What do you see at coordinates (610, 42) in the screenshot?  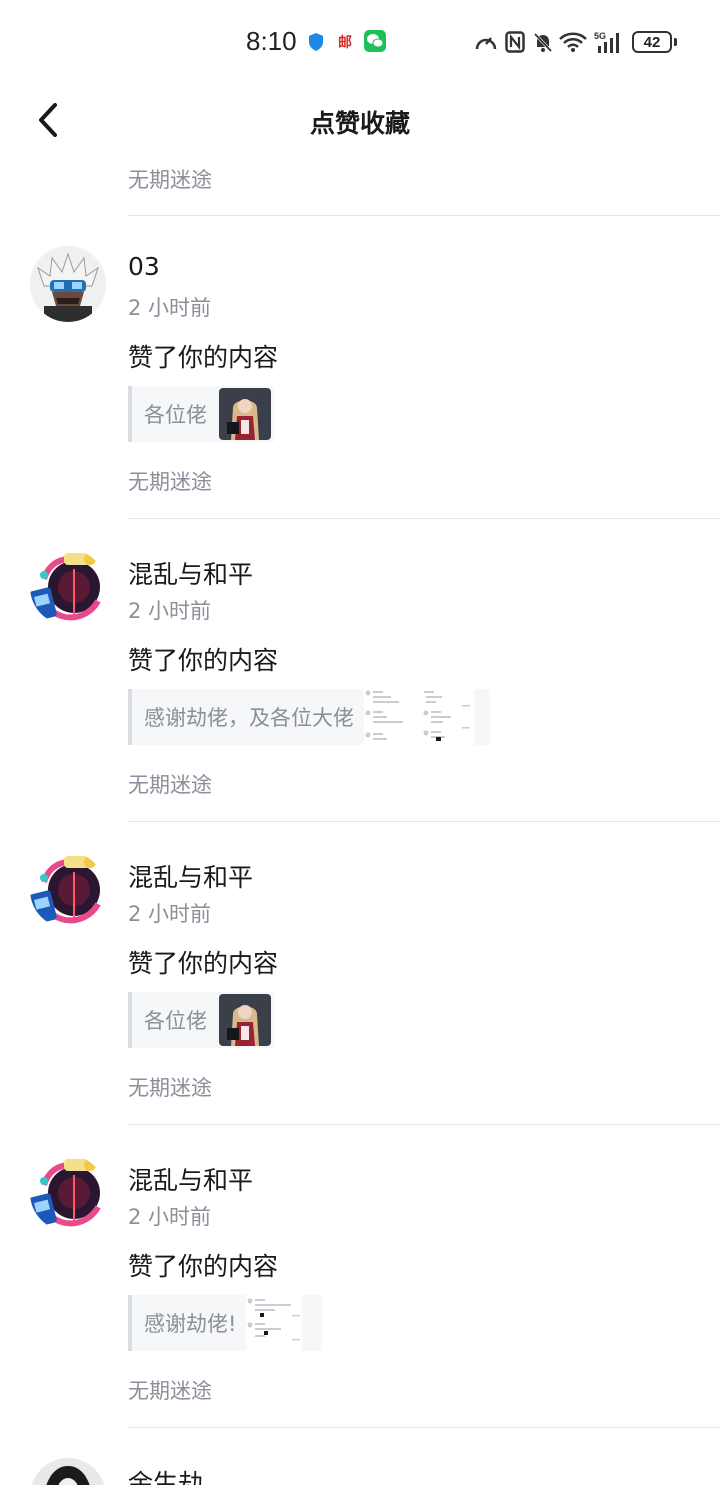 I see `signal-icon: 5G` at bounding box center [610, 42].